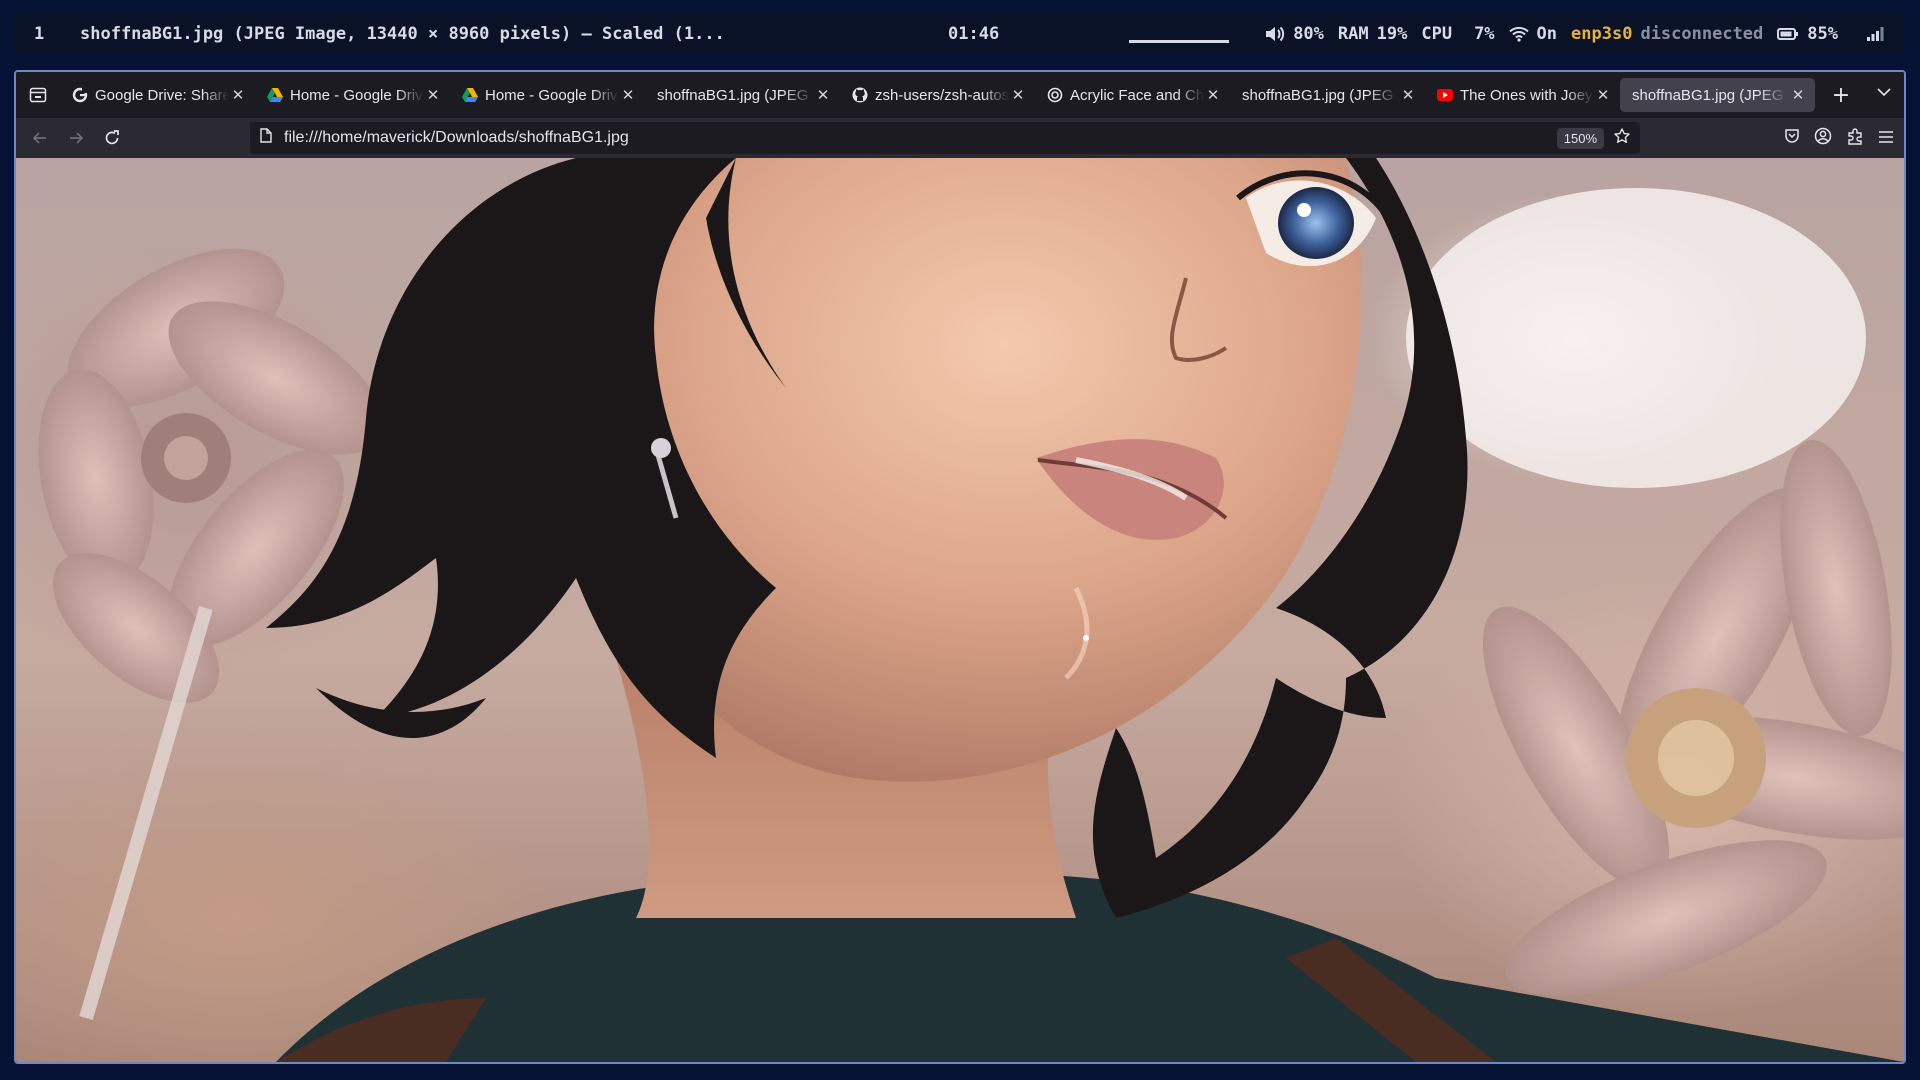 The width and height of the screenshot is (1920, 1080). What do you see at coordinates (1823, 138) in the screenshot?
I see `account-icon` at bounding box center [1823, 138].